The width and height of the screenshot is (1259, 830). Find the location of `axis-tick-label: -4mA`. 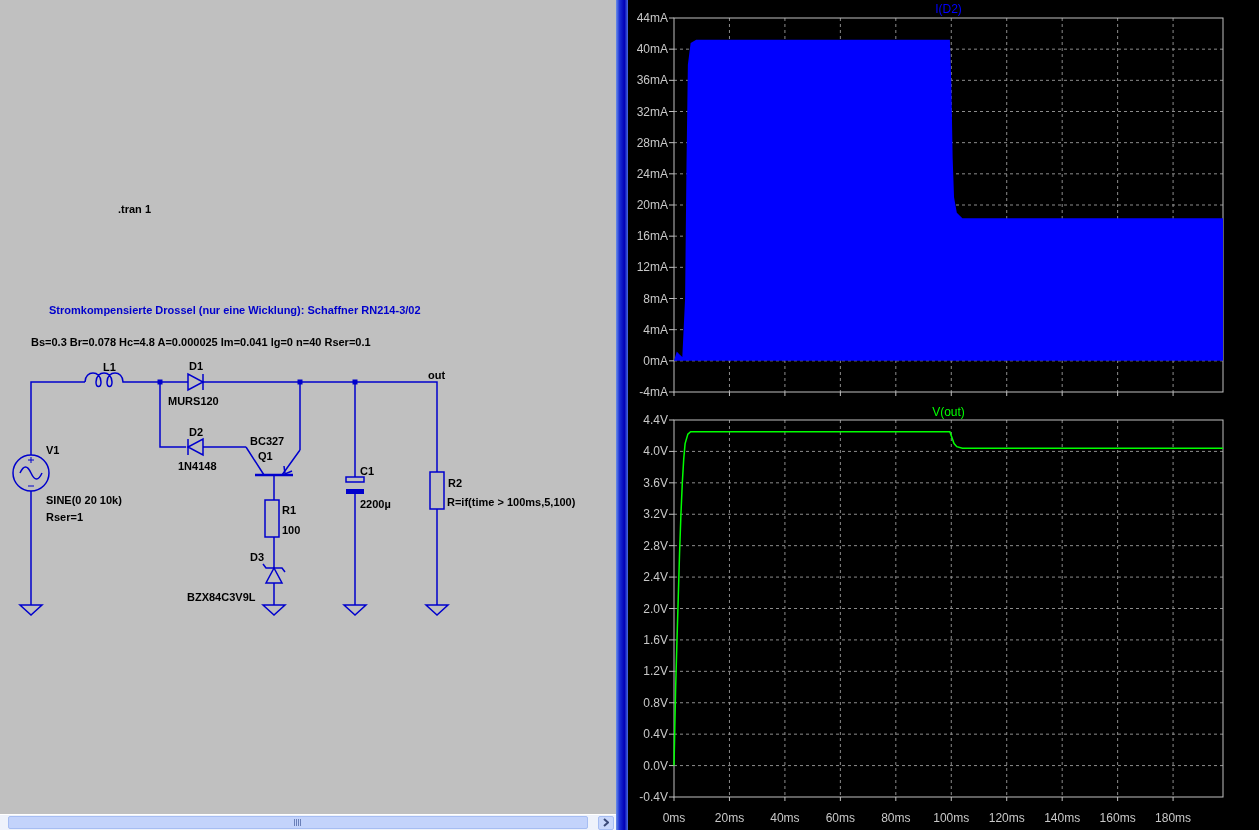

axis-tick-label: -4mA is located at coordinates (653, 392).